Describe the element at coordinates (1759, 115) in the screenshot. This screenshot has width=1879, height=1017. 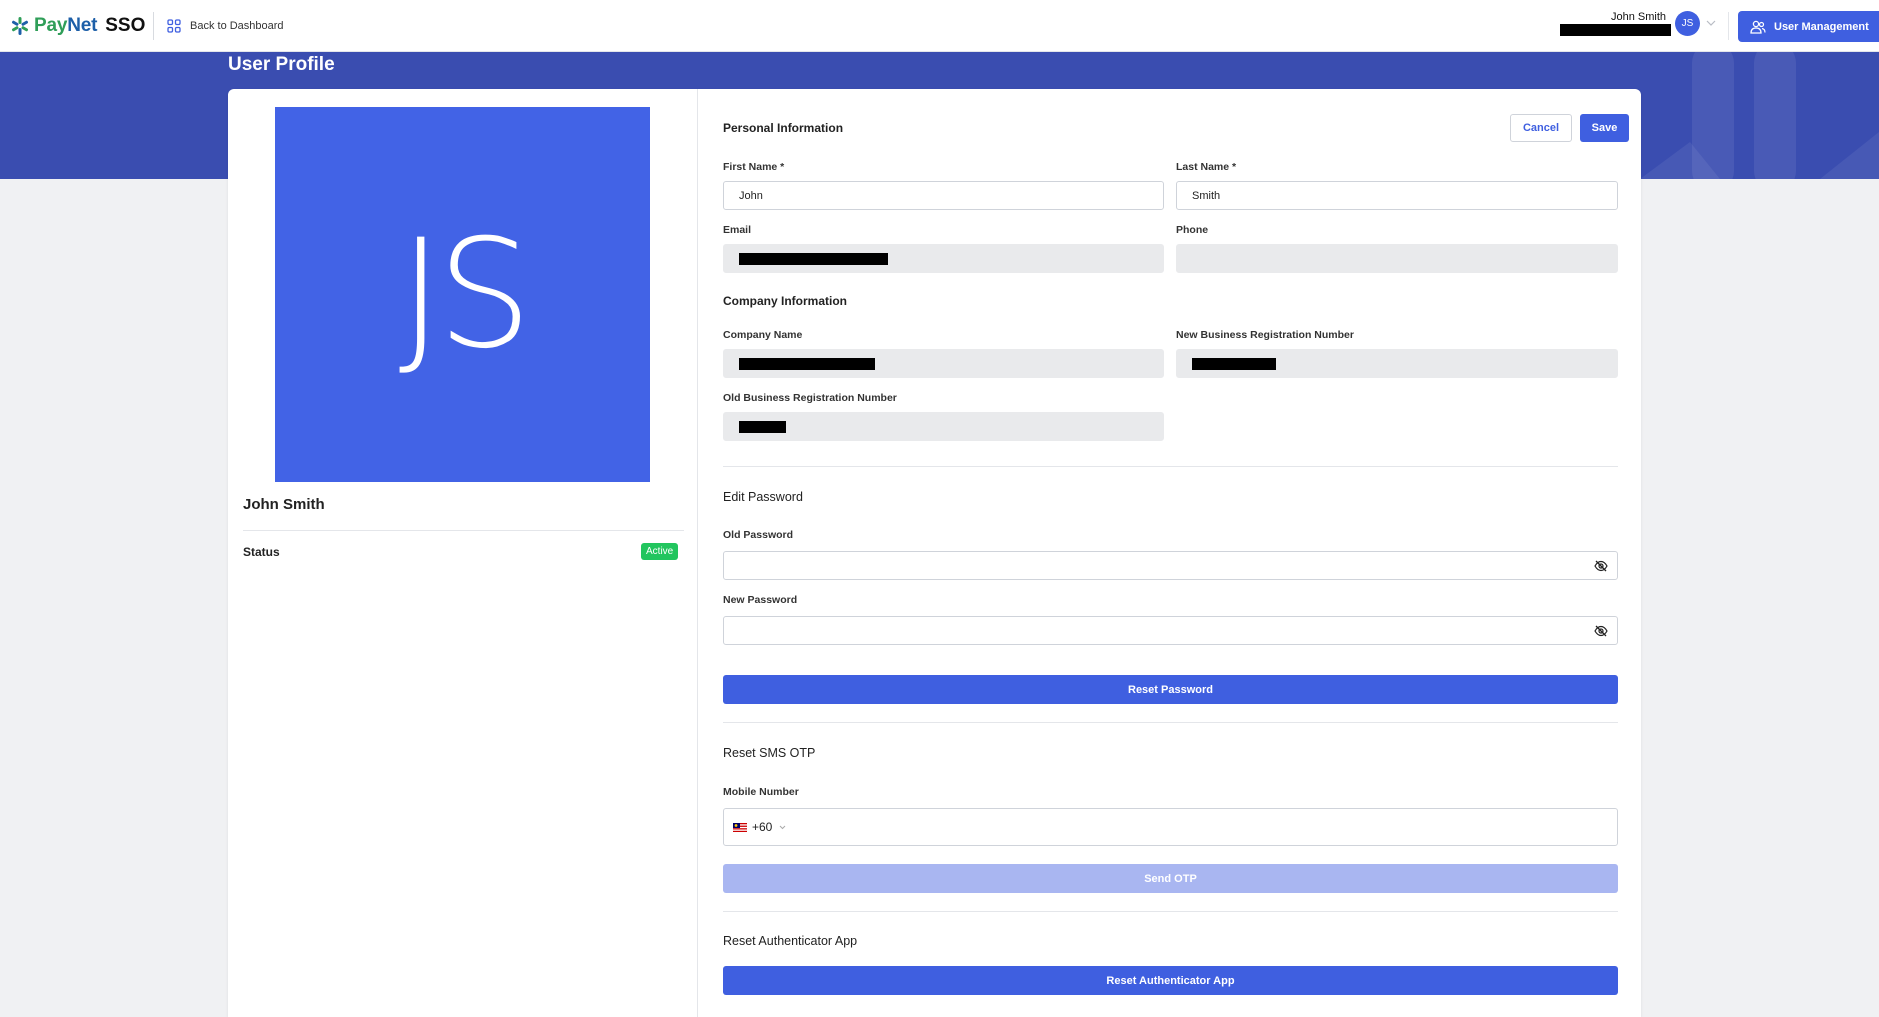
I see `banner-decoration` at that location.